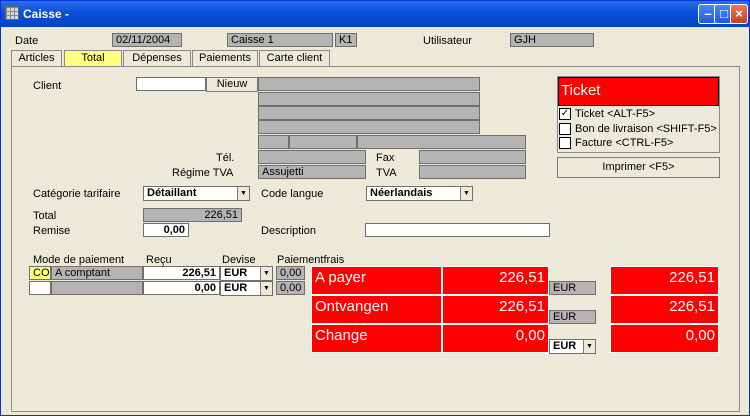 The height and width of the screenshot is (416, 750). Describe the element at coordinates (615, 114) in the screenshot. I see `ticket-option-1-label: Ticket <ALT-F5>` at that location.